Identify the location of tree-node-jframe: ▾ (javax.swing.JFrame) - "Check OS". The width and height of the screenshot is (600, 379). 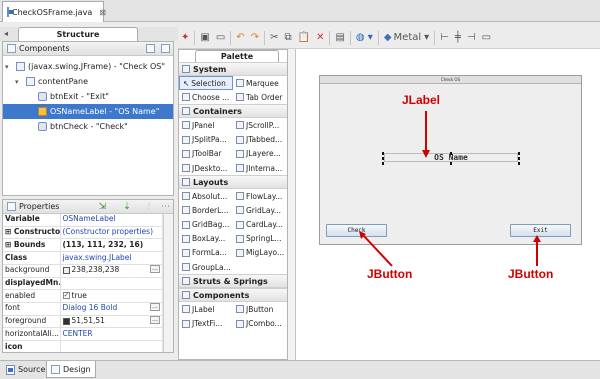
(88, 66).